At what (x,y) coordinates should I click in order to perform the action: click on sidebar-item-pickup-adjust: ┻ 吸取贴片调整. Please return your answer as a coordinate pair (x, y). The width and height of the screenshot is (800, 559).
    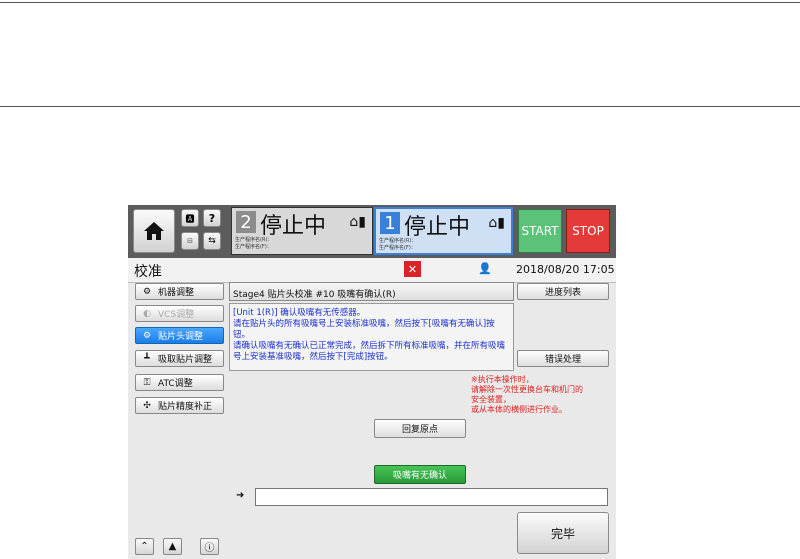
    Looking at the image, I should click on (179, 358).